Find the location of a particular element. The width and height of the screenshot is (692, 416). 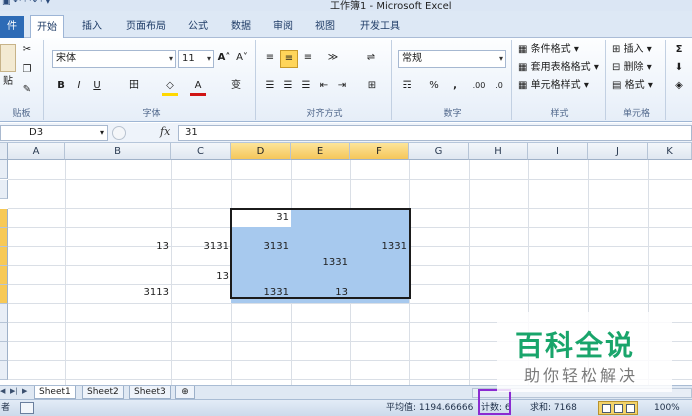

conditional-format-button: ▦ 条件格式 ▾ is located at coordinates (548, 51).